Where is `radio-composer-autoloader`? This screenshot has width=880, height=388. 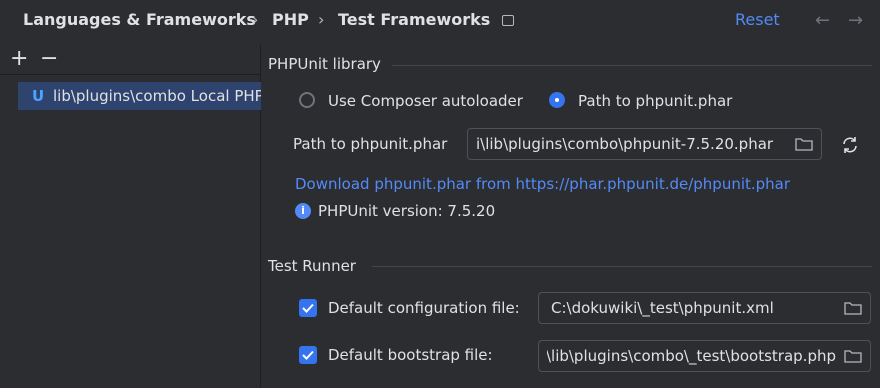 radio-composer-autoloader is located at coordinates (307, 100).